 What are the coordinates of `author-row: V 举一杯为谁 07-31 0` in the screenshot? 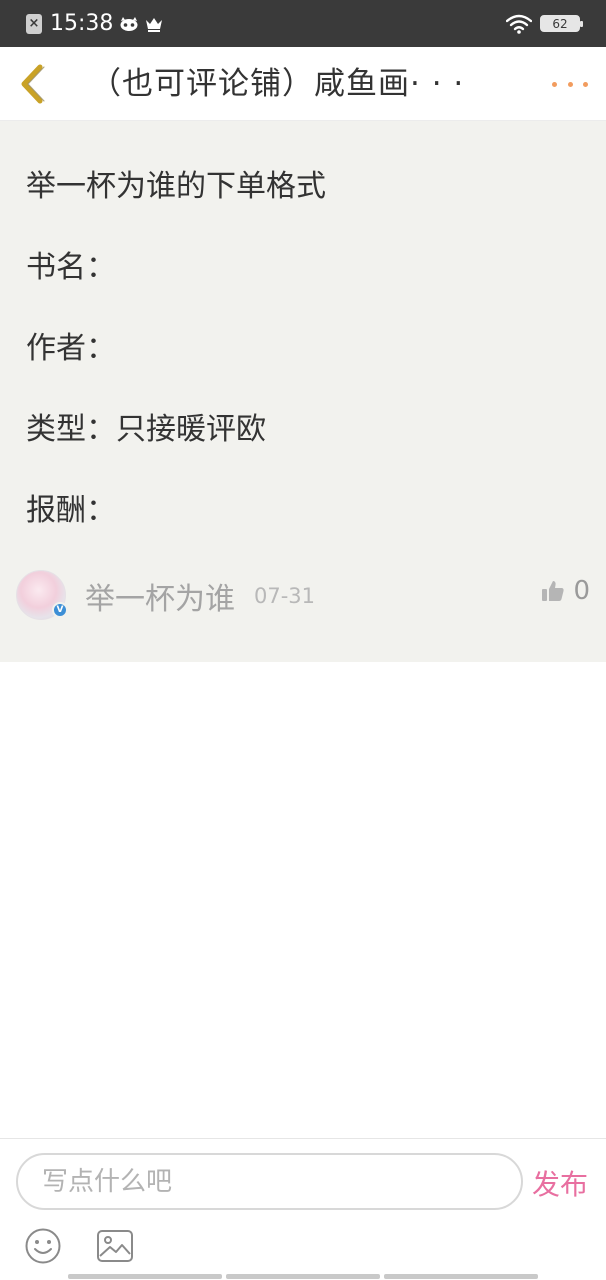 It's located at (303, 596).